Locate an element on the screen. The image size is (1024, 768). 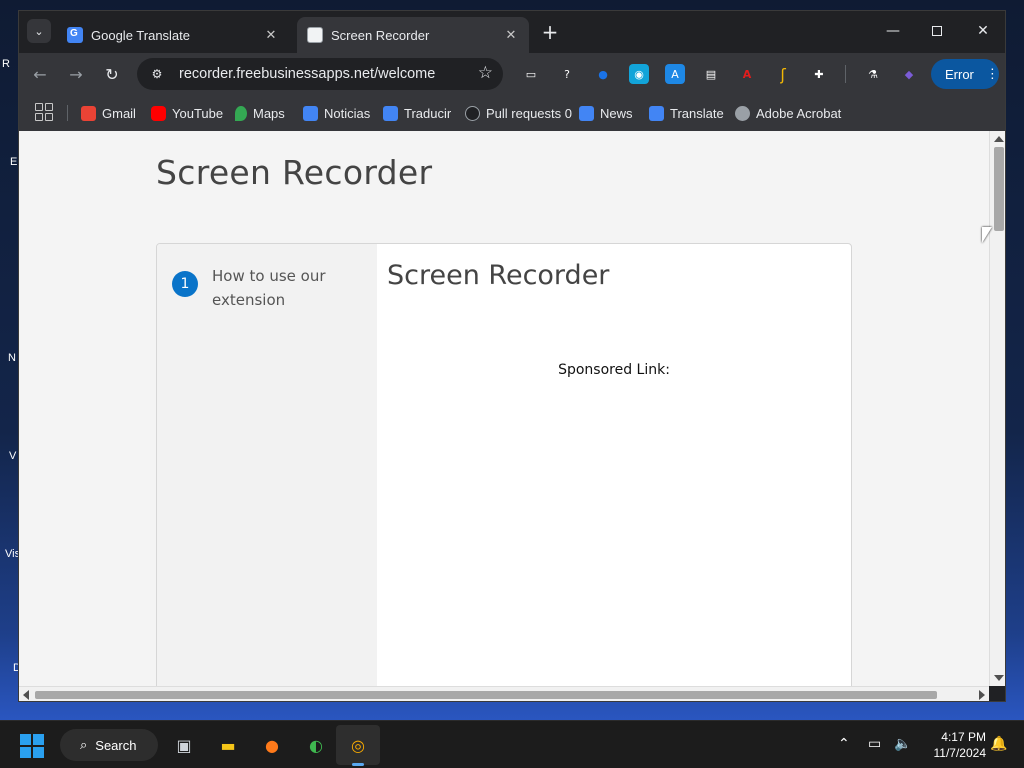
maps-icon is located at coordinates (241, 113).